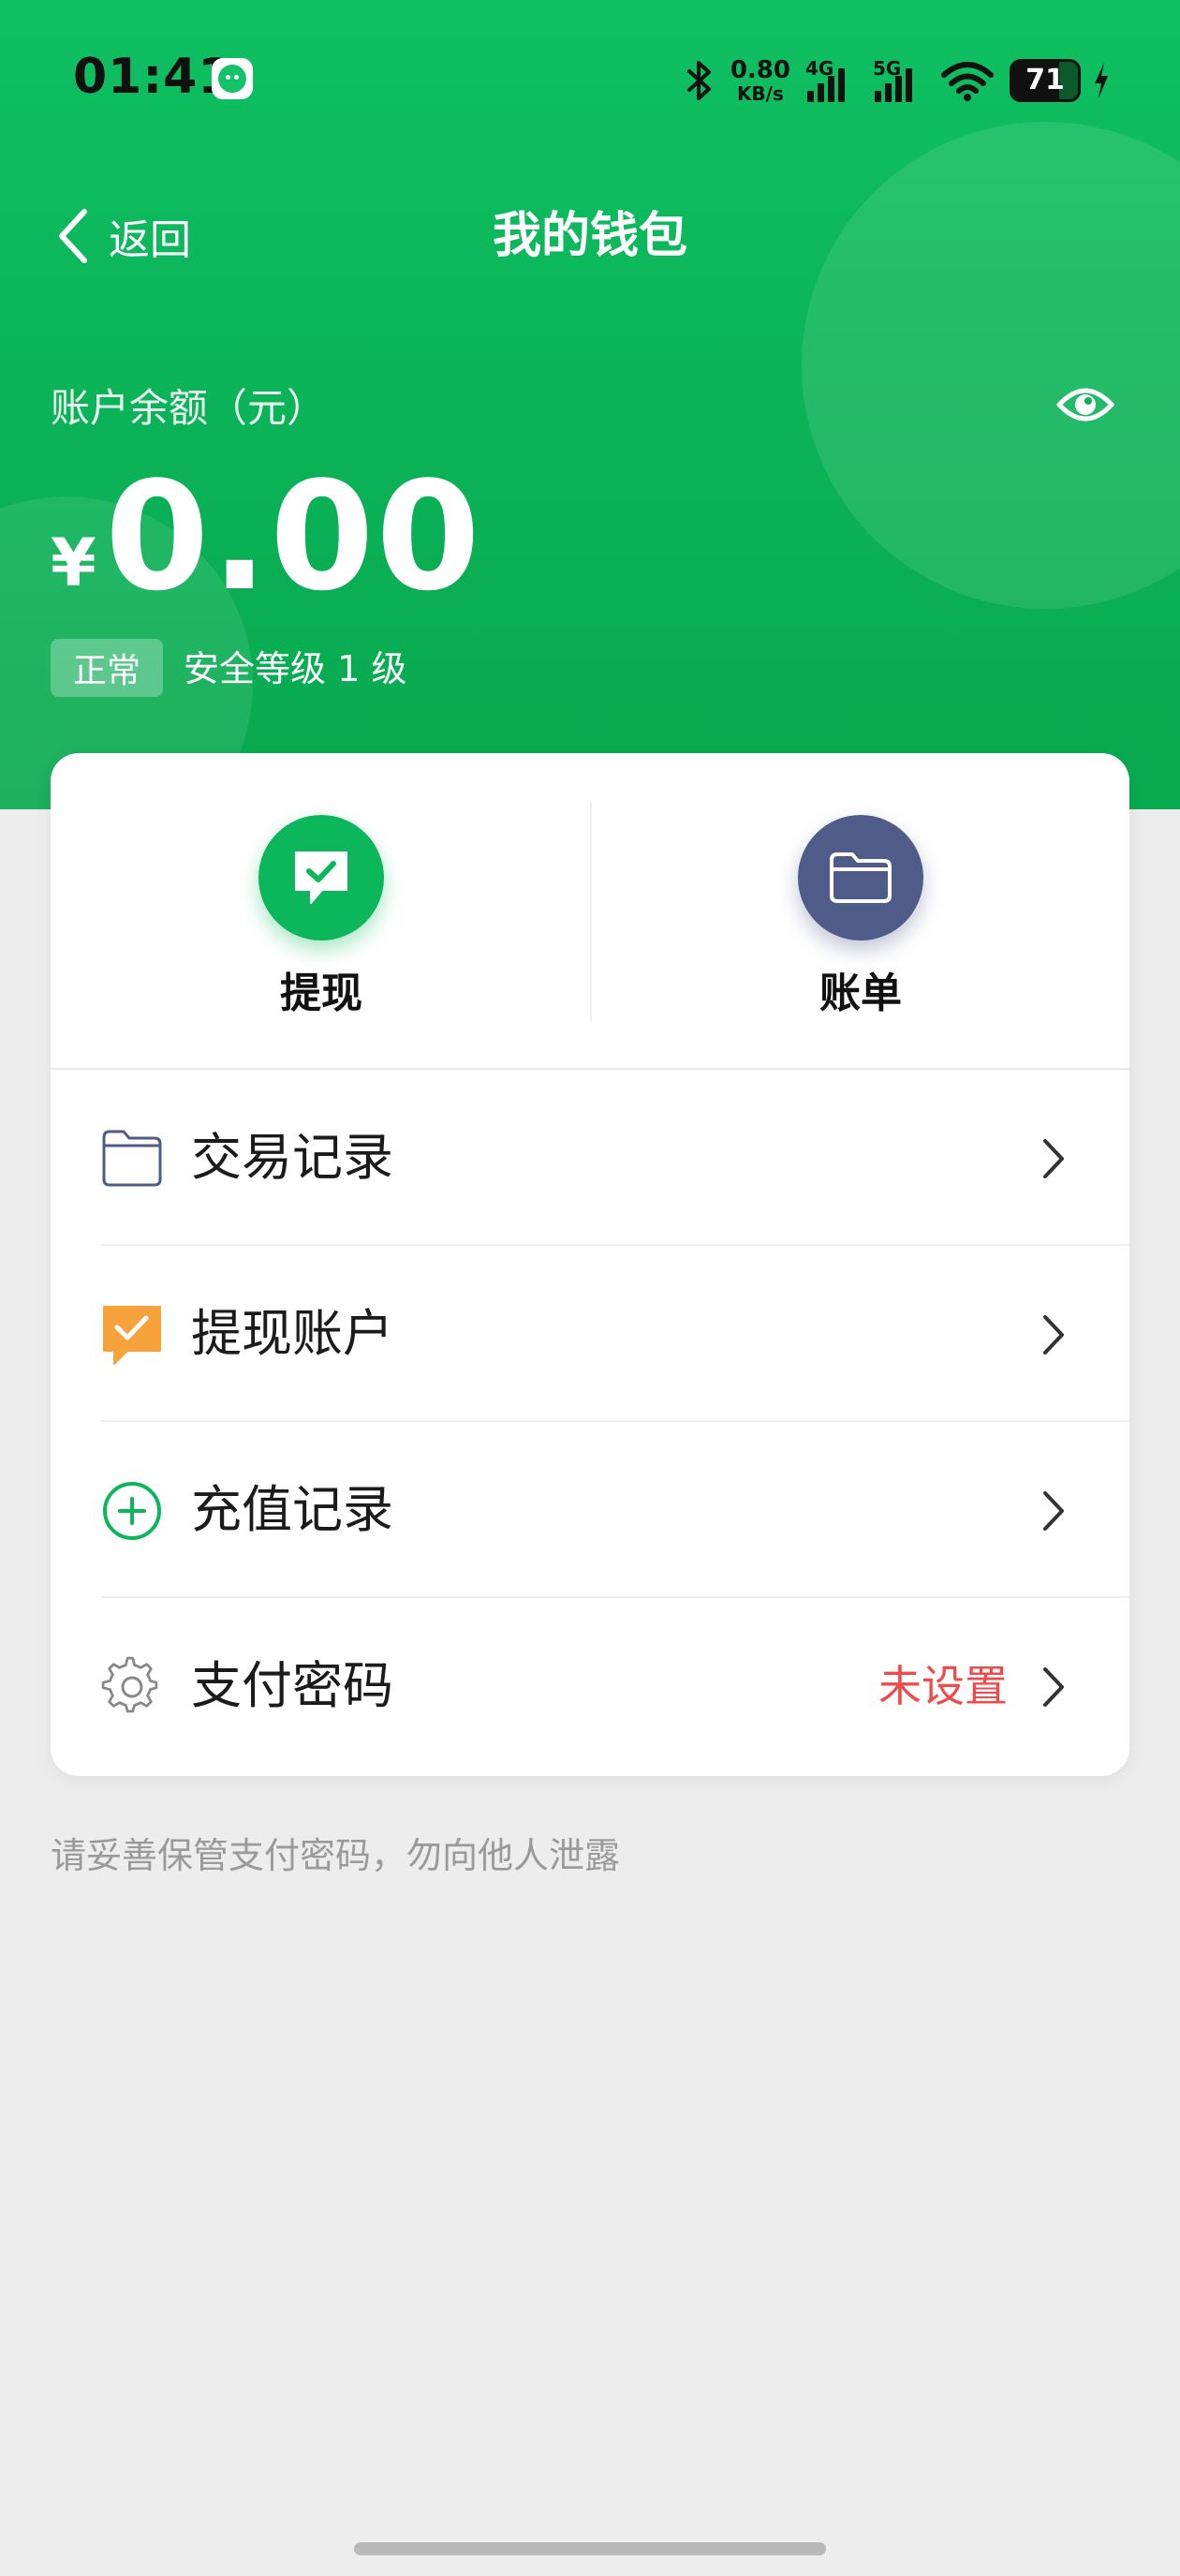  What do you see at coordinates (321, 993) in the screenshot?
I see `withdraw-label: 提现` at bounding box center [321, 993].